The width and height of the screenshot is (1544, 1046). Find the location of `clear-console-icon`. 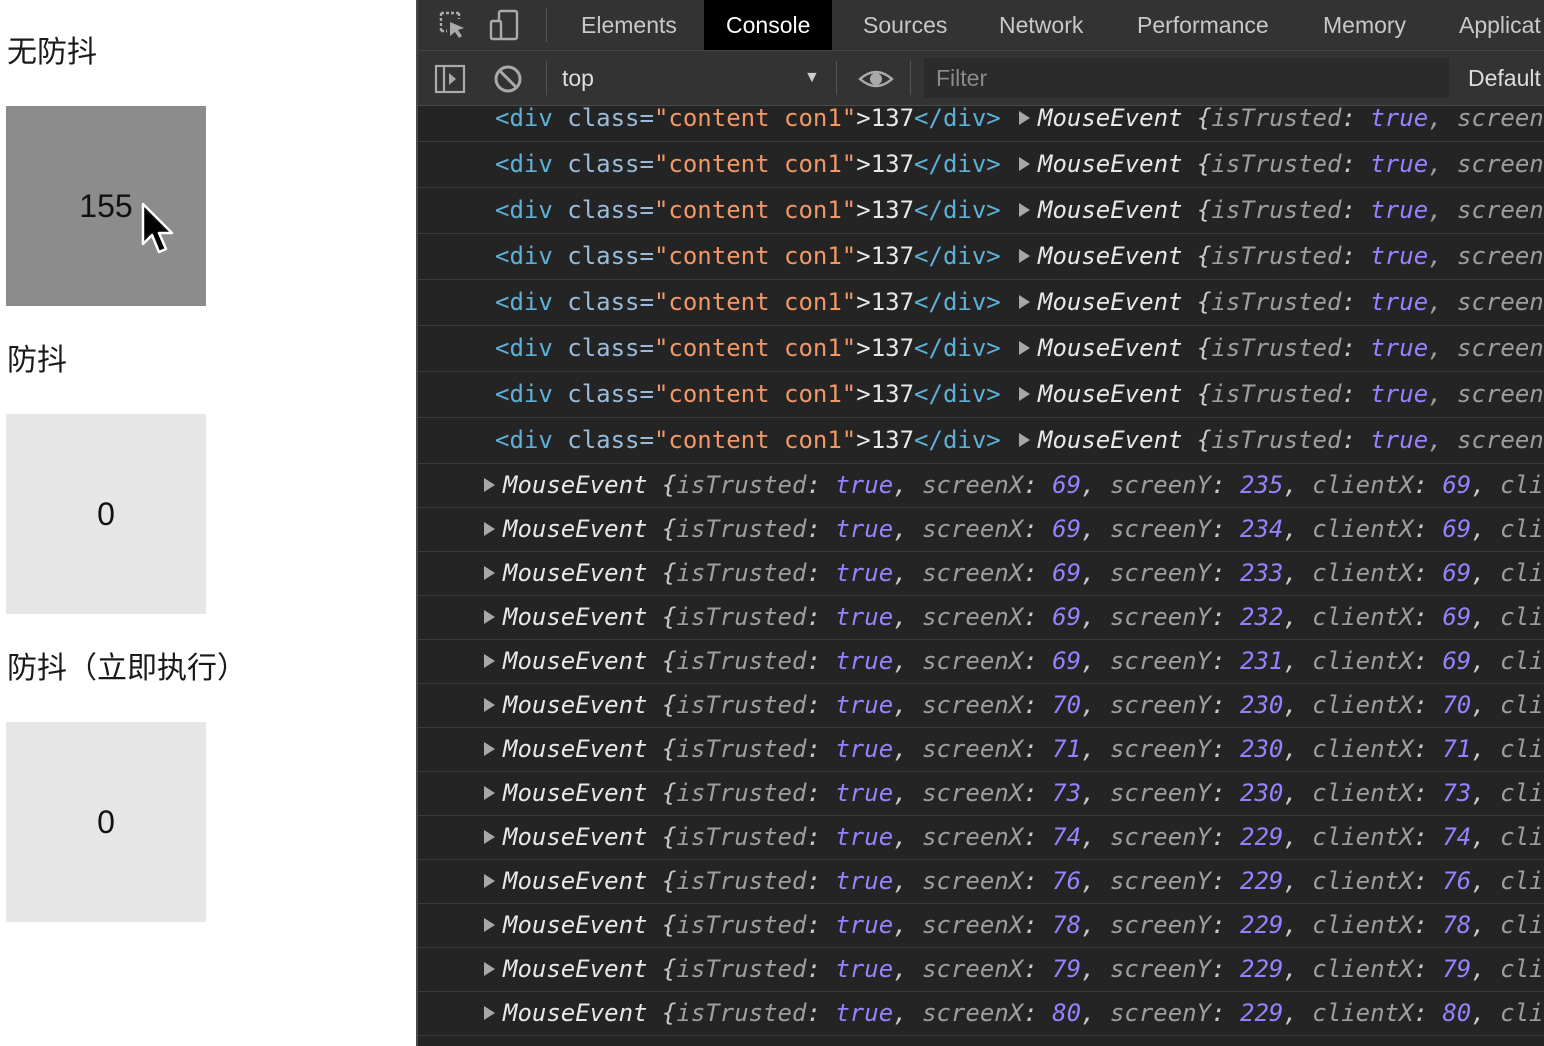

clear-console-icon is located at coordinates (508, 79).